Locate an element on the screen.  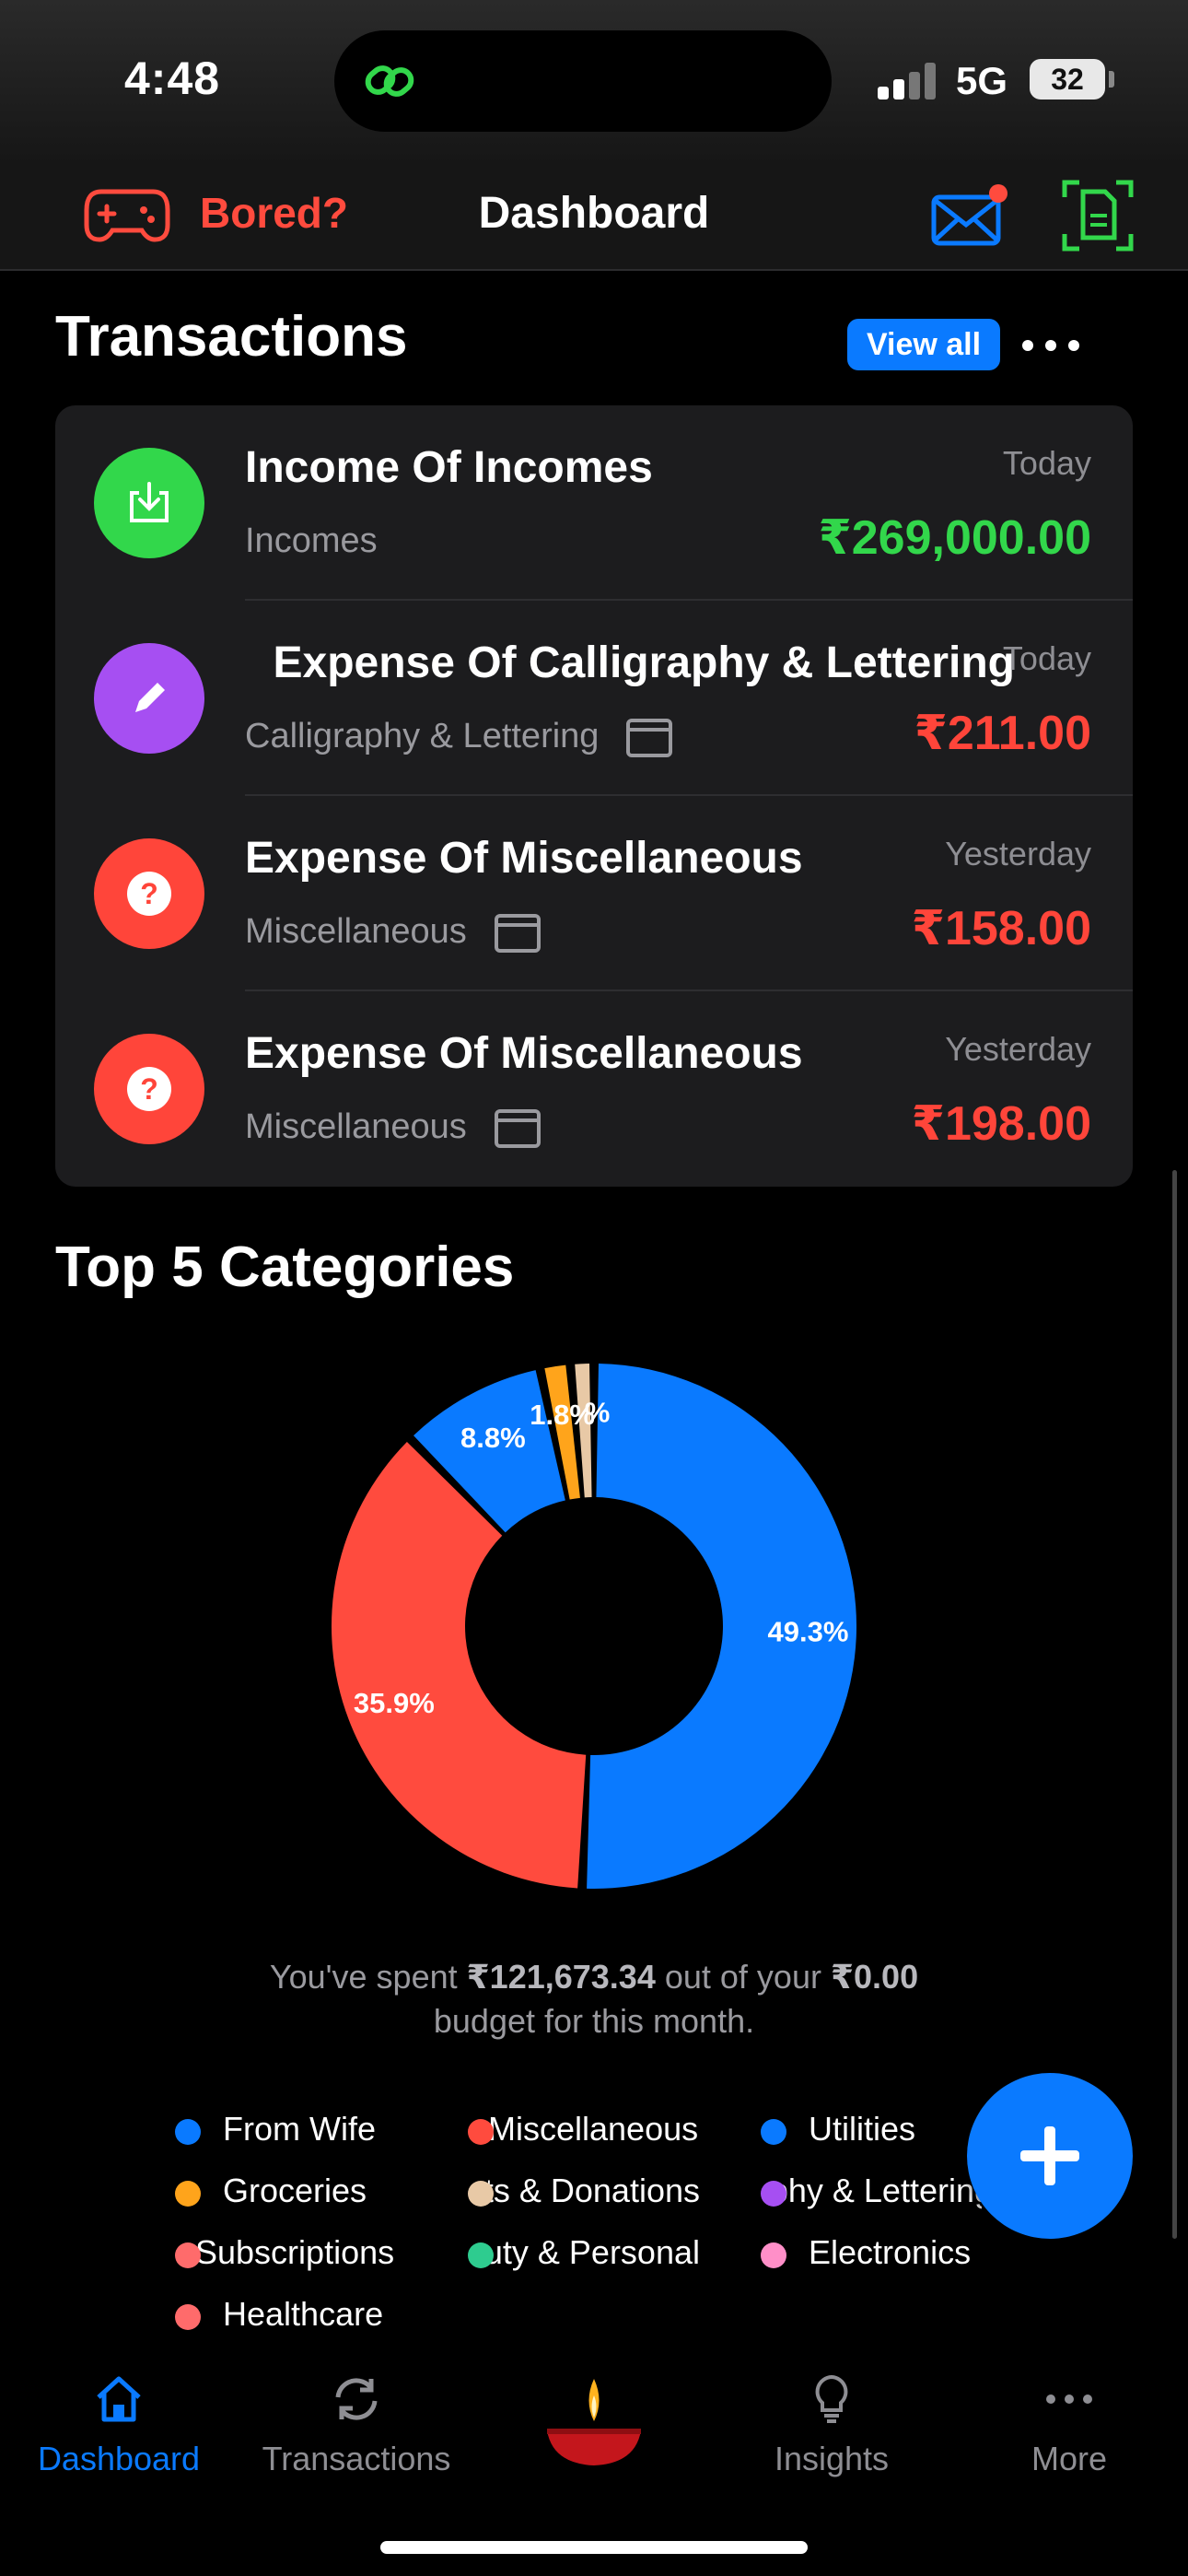
more-icon is located at coordinates (1069, 2399).